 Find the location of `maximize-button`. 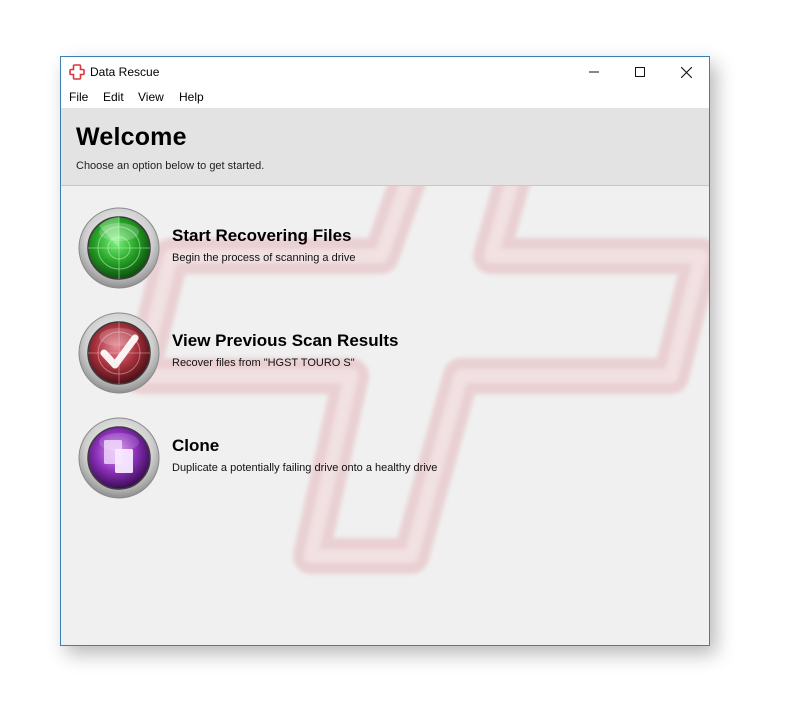

maximize-button is located at coordinates (640, 72).